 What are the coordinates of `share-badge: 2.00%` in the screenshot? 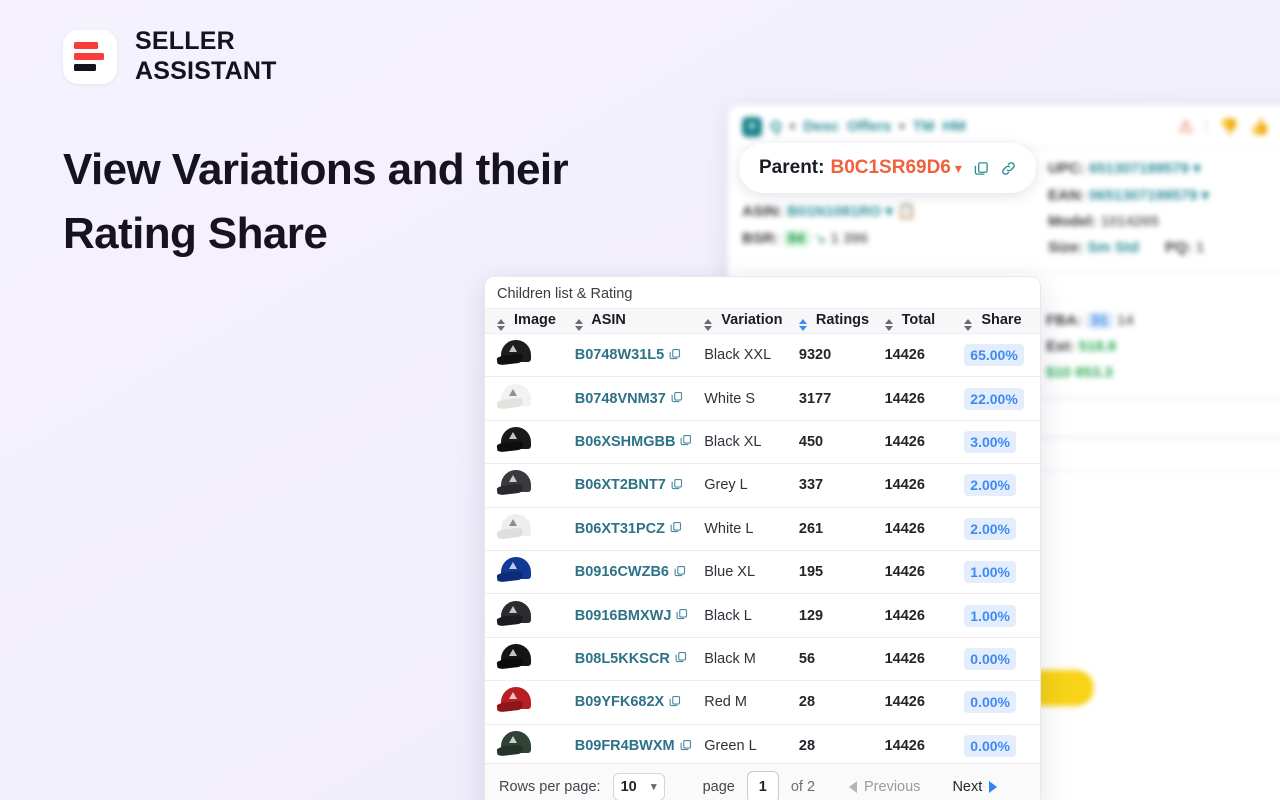 It's located at (990, 485).